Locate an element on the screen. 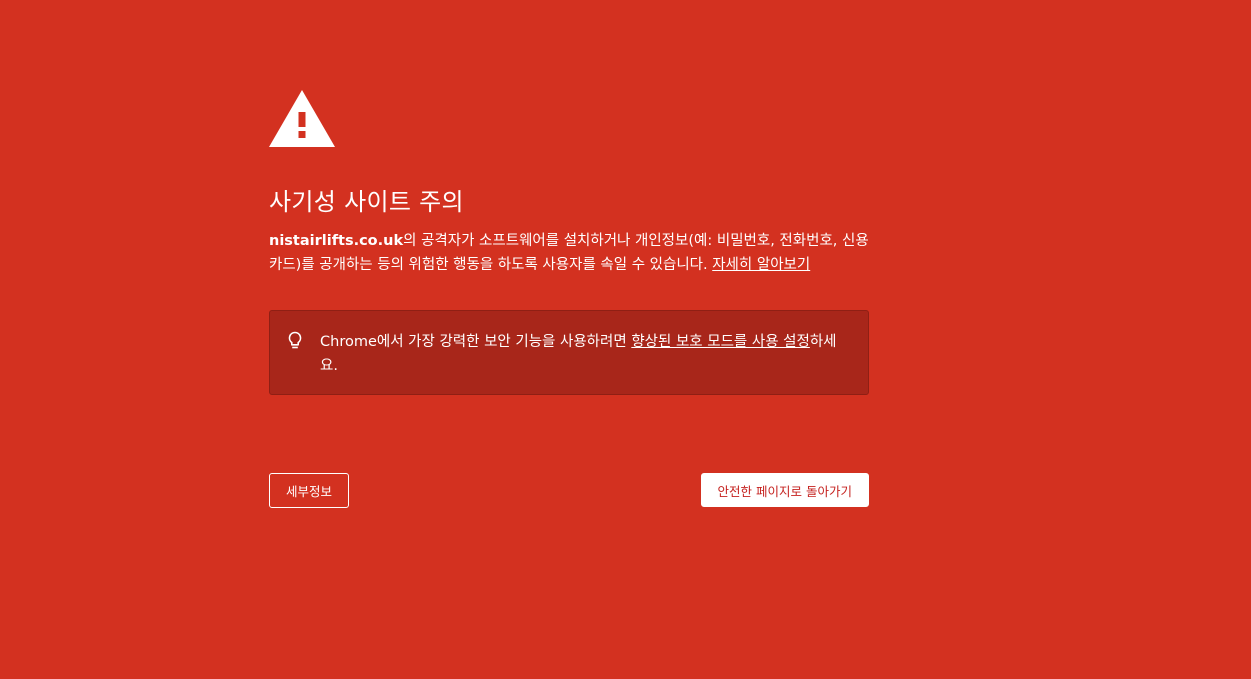 The height and width of the screenshot is (679, 1251). button-row: 세부정보 안전한 페이지로 돌아가기 is located at coordinates (569, 490).